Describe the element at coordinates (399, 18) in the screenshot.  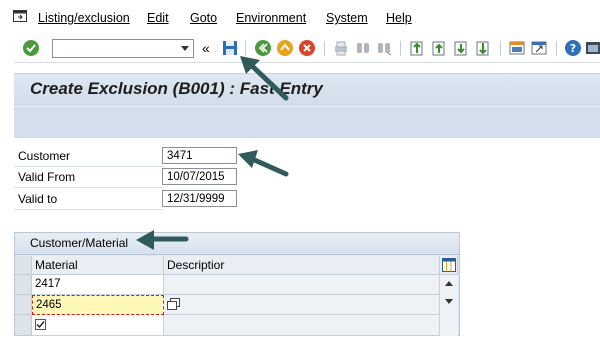
I see `menu-help: Help` at that location.